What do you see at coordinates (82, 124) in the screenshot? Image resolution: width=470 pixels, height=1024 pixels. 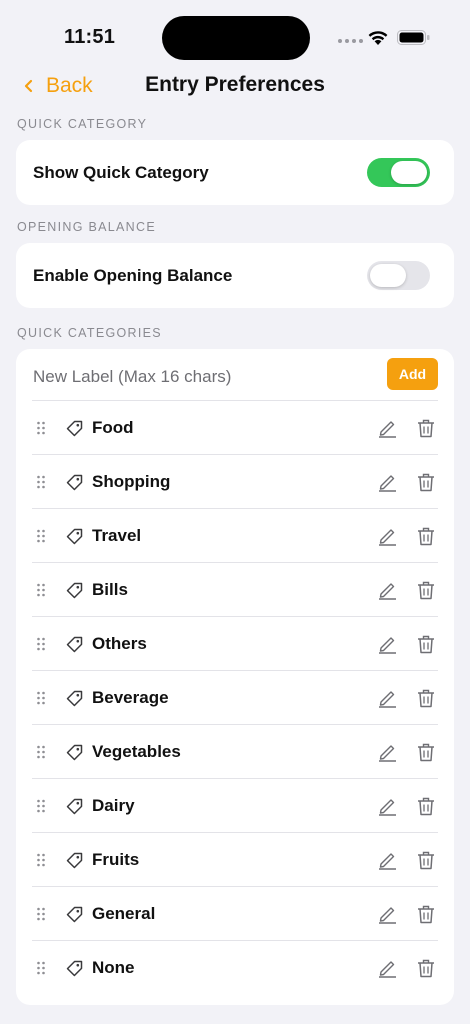 I see `section-header-quick-category: QUICK CATEGORY` at bounding box center [82, 124].